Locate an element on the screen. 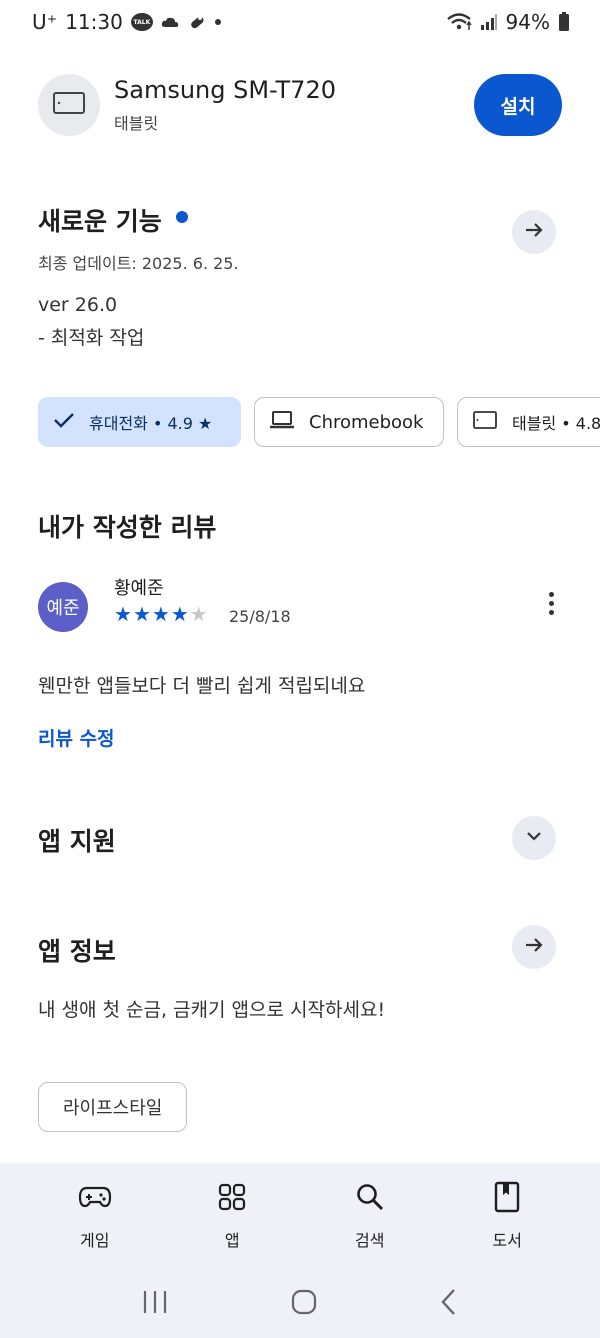 Image resolution: width=600 pixels, height=1338 pixels. apps-grid-icon is located at coordinates (232, 1197).